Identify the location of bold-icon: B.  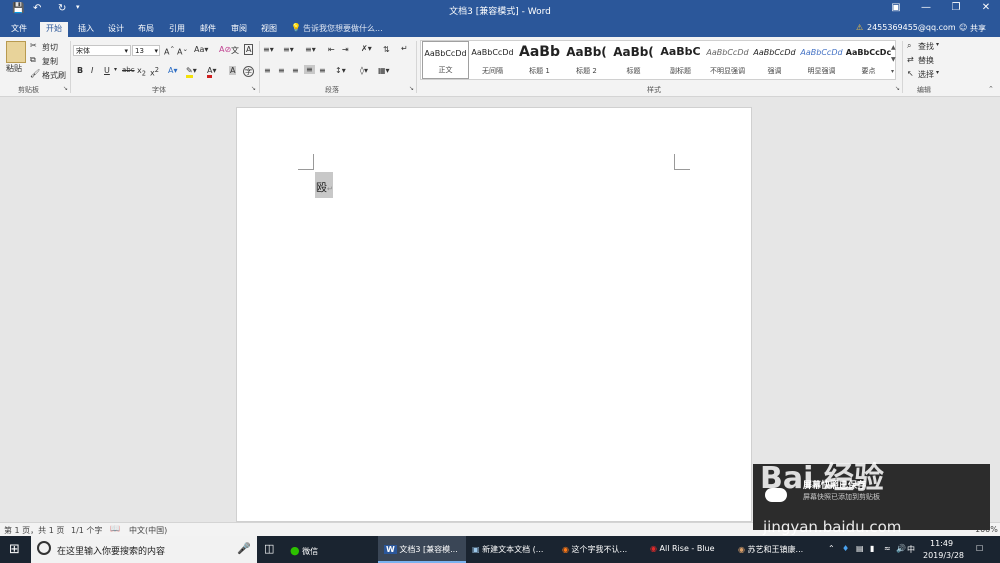
(80, 70).